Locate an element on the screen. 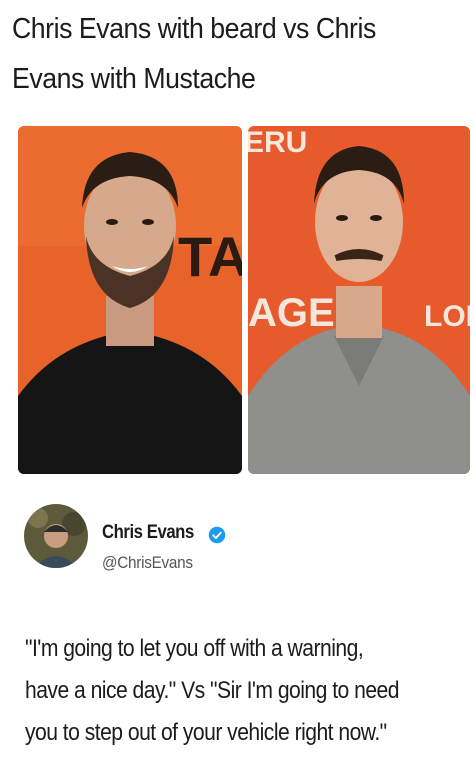 The width and height of the screenshot is (474, 776). verified-badge-icon is located at coordinates (217, 535).